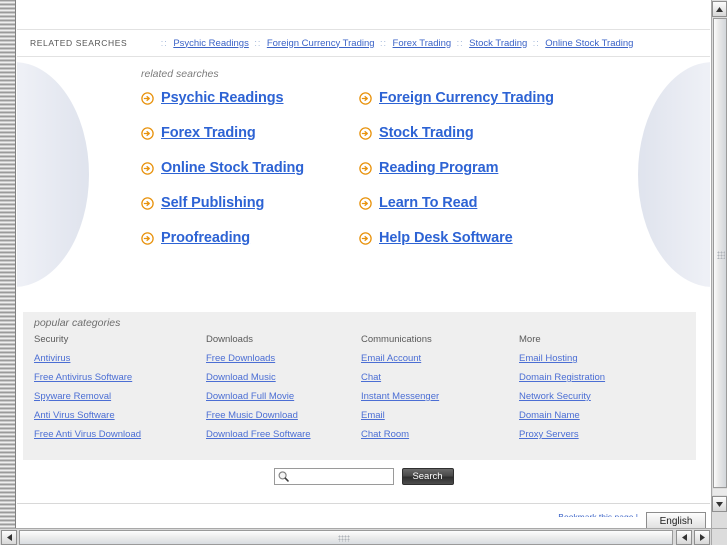 The width and height of the screenshot is (727, 545). Describe the element at coordinates (357, 476) in the screenshot. I see `search-input` at that location.